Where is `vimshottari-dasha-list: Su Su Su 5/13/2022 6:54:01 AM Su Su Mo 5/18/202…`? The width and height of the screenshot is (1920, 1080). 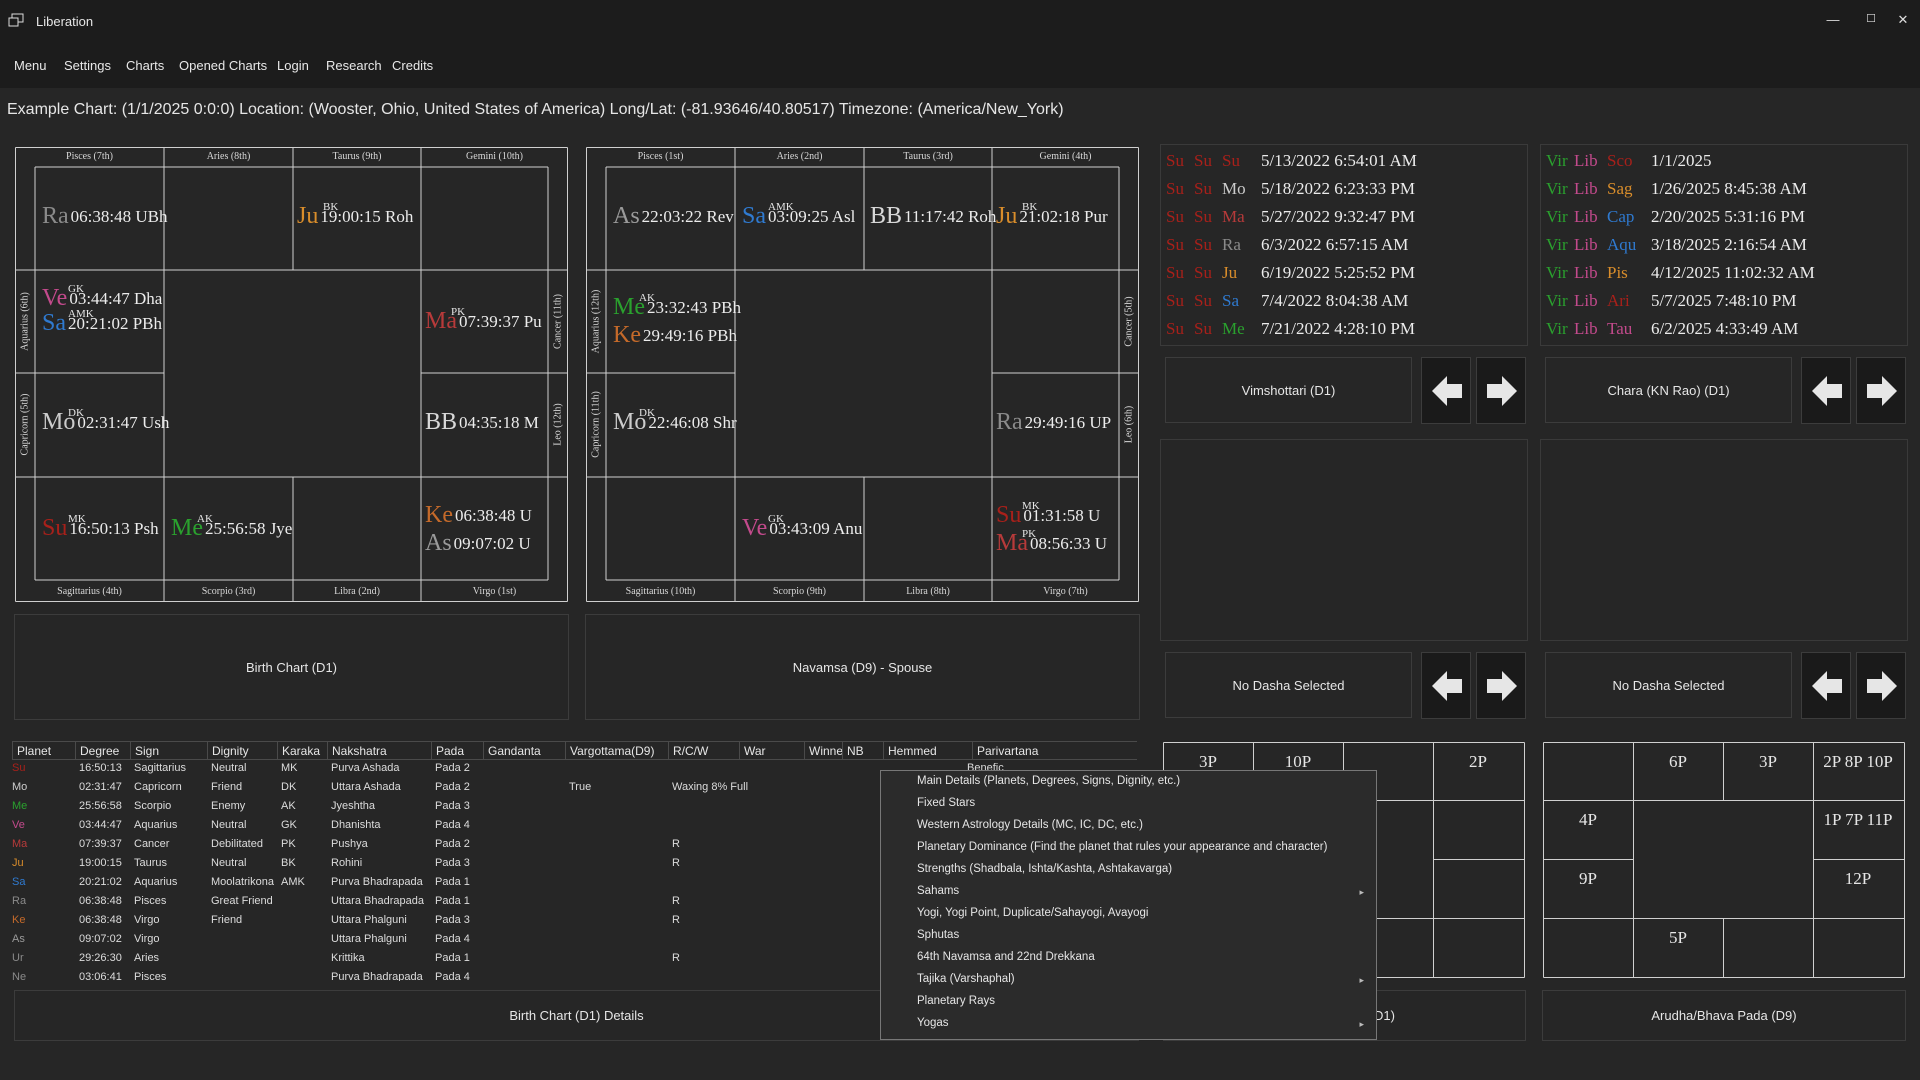 vimshottari-dasha-list: Su Su Su 5/13/2022 6:54:01 AM Su Su Mo 5/18/202… is located at coordinates (1344, 245).